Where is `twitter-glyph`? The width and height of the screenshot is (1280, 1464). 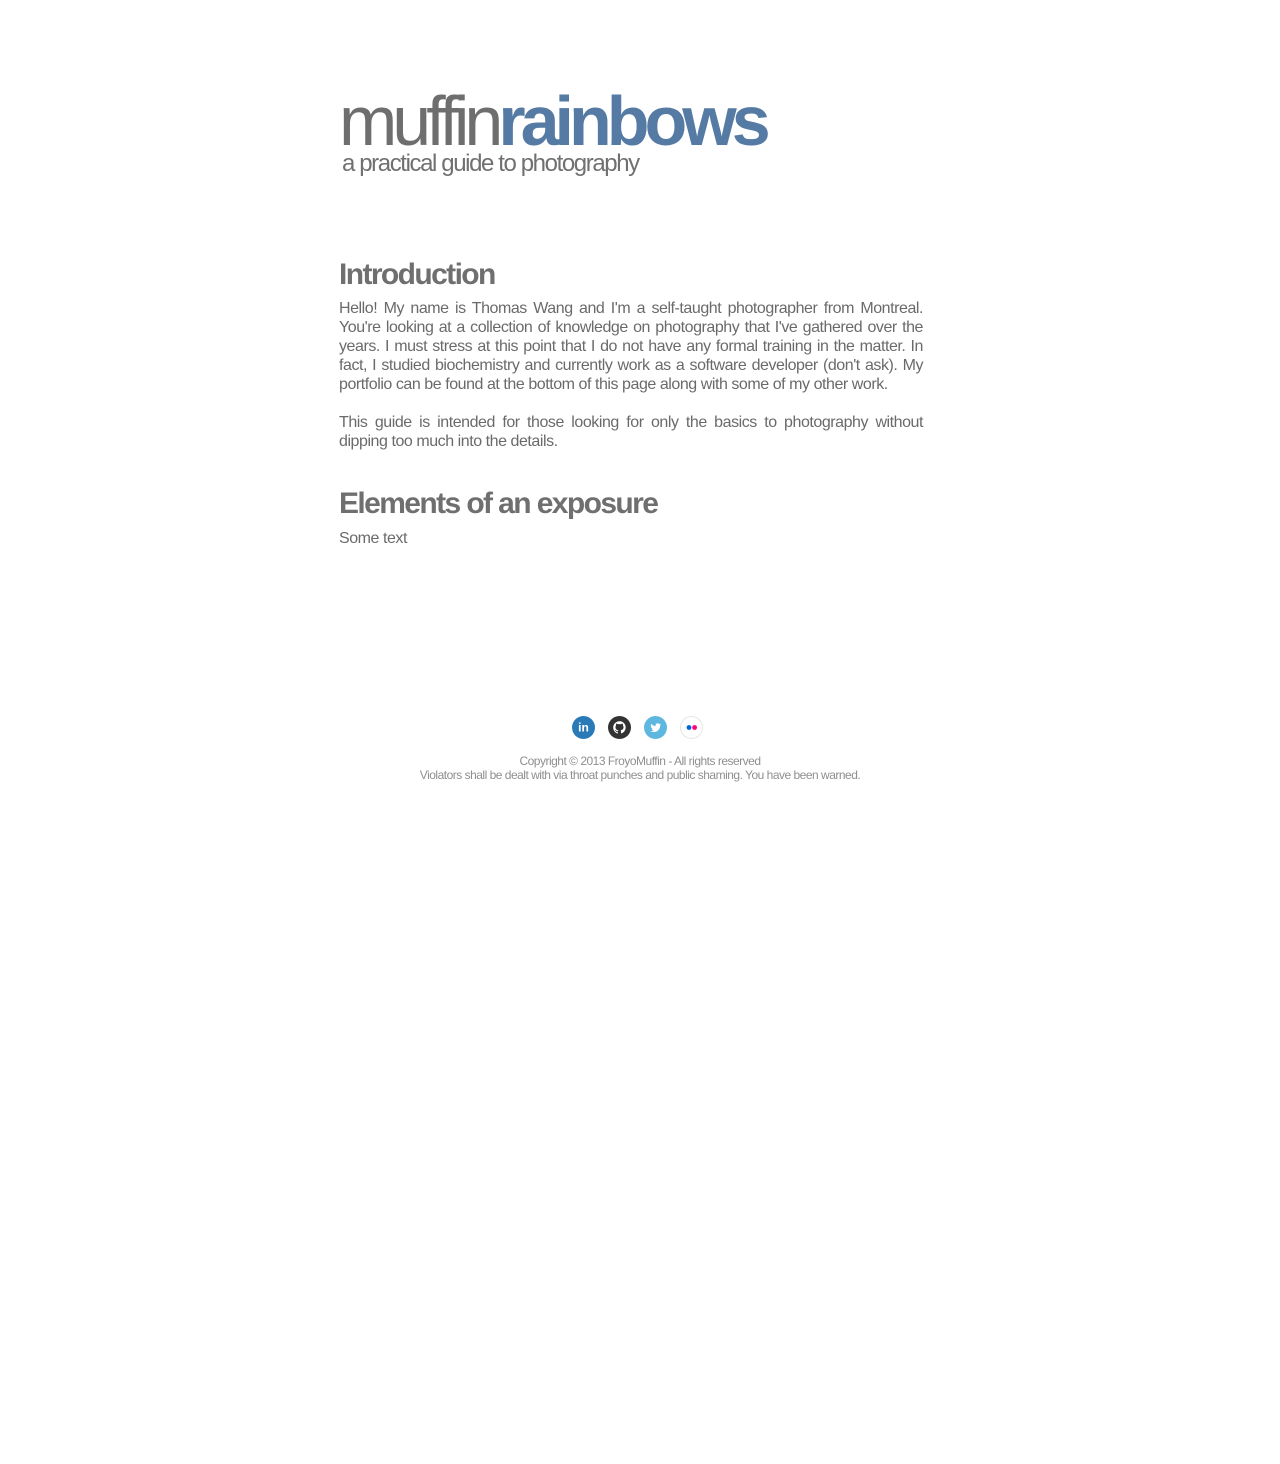 twitter-glyph is located at coordinates (655, 727).